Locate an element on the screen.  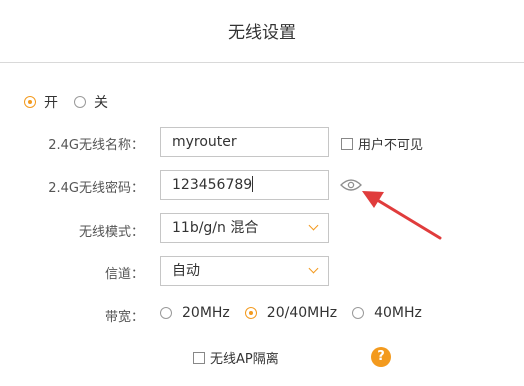
red-arrow-icon is located at coordinates (402, 215).